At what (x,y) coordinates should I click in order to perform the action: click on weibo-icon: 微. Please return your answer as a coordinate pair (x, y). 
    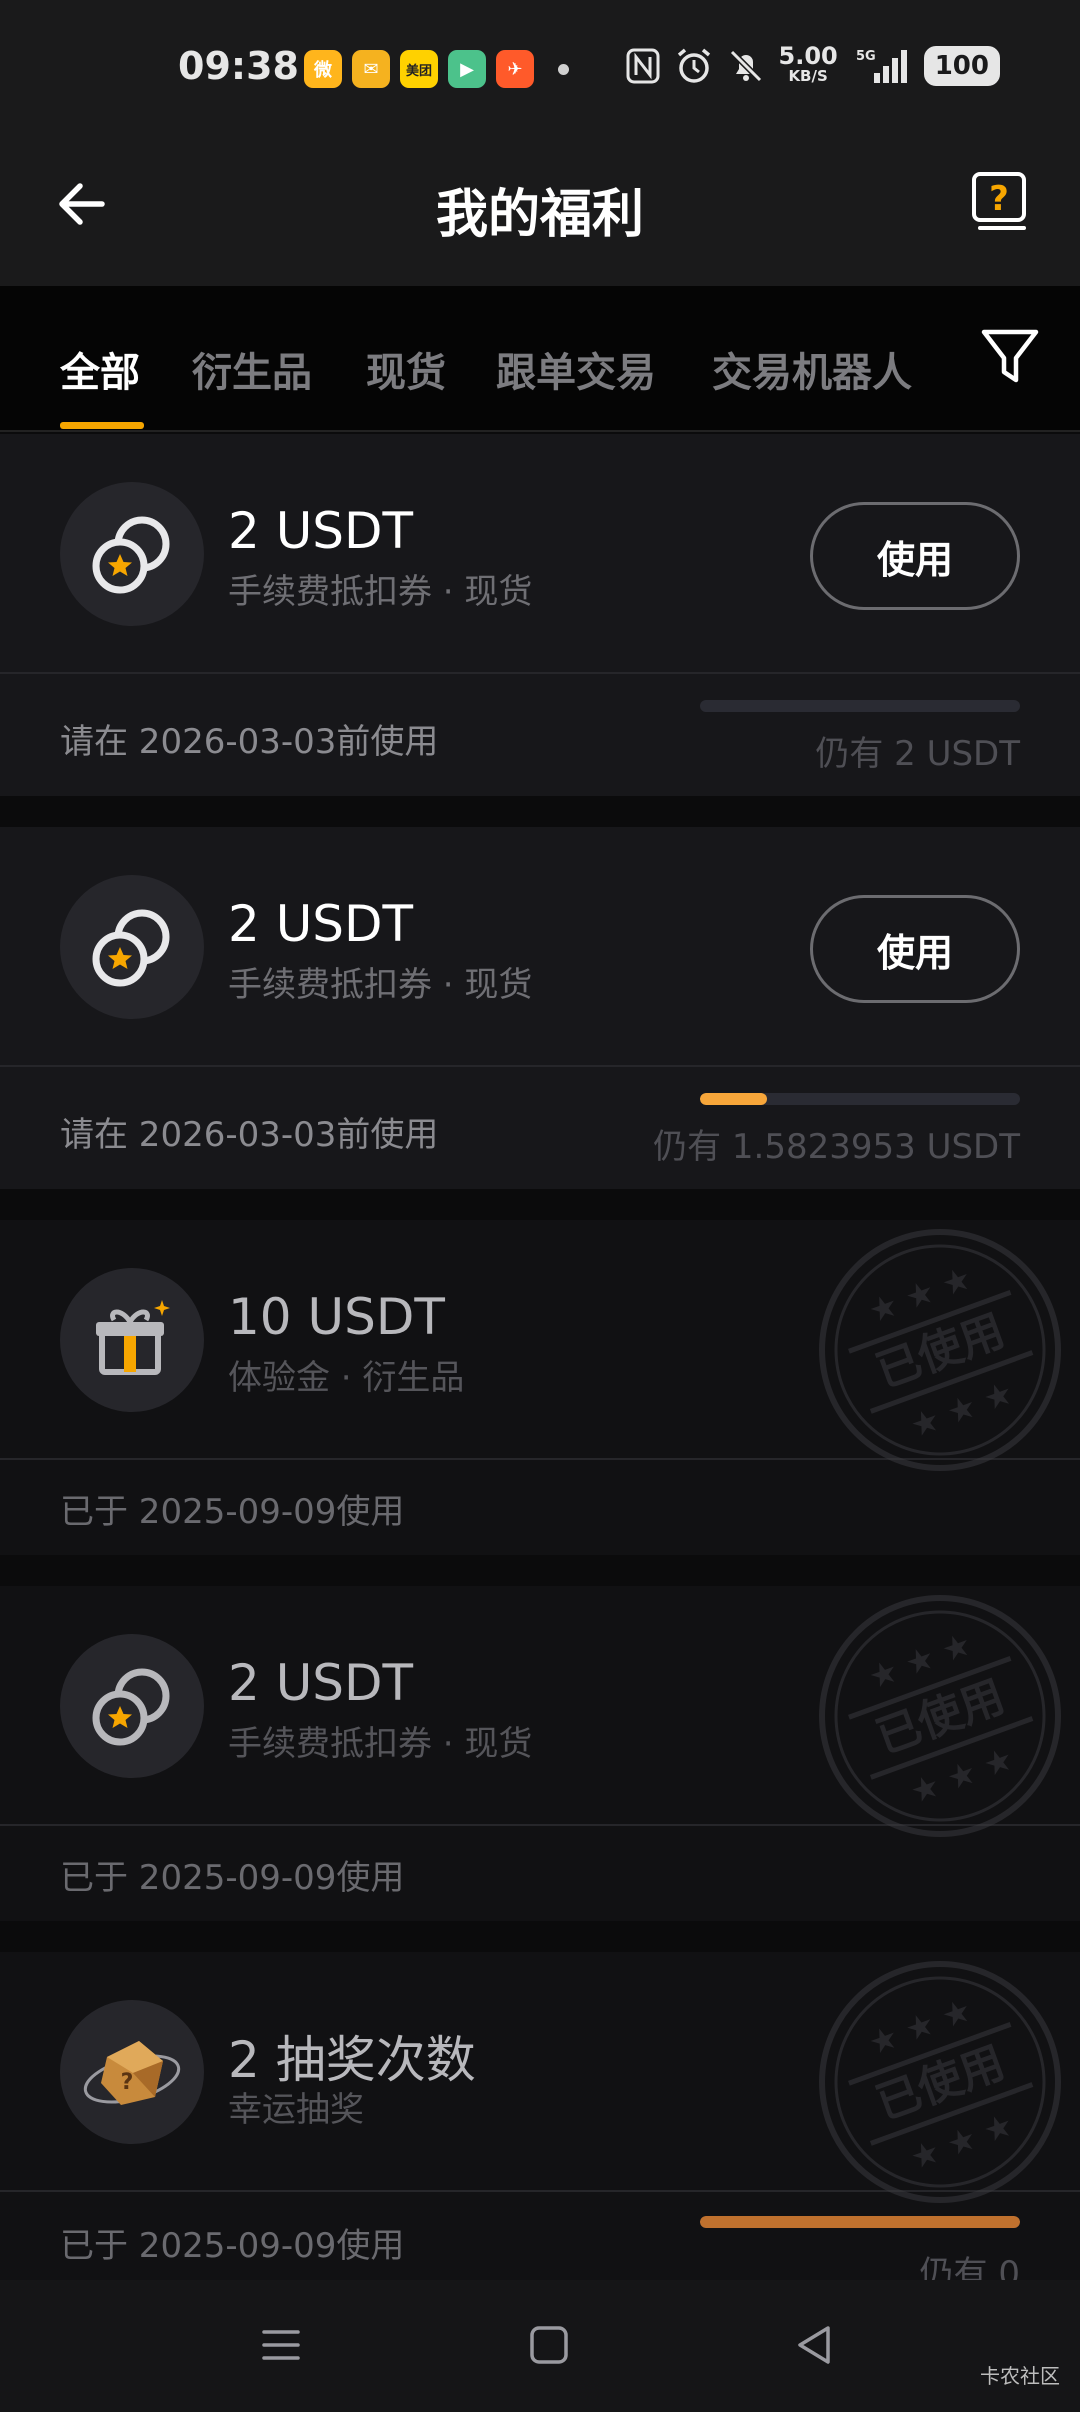
    Looking at the image, I should click on (323, 69).